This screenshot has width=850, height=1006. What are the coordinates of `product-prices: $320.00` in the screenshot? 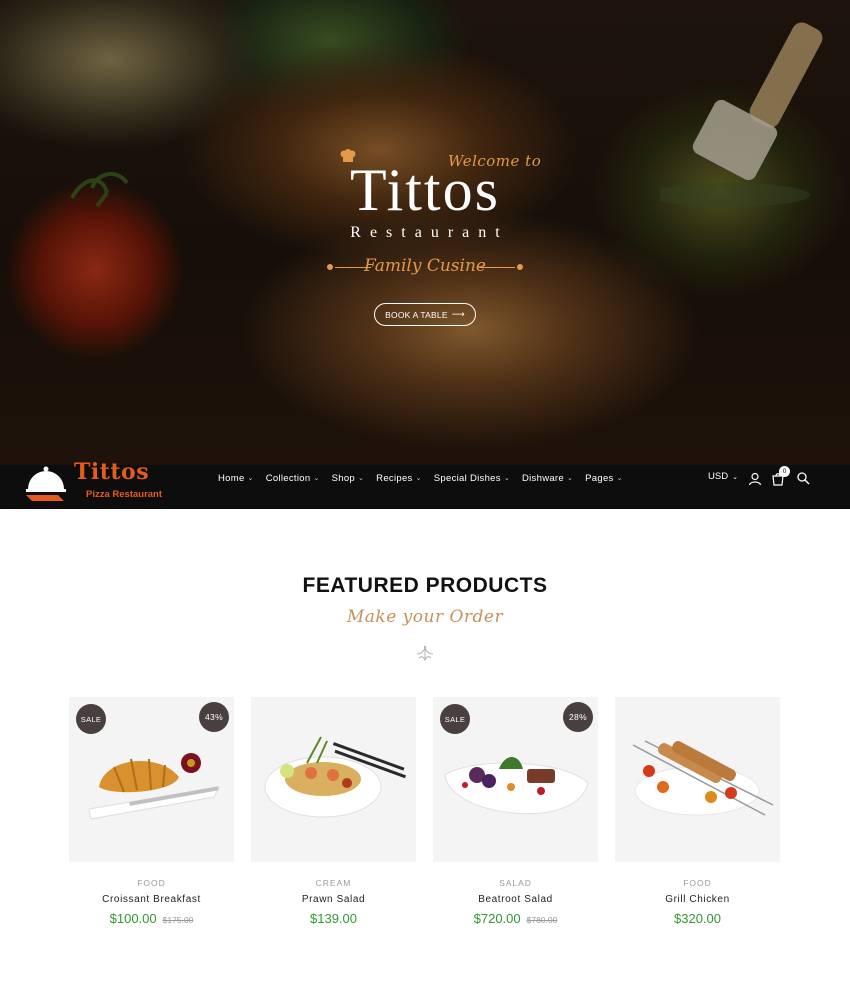 It's located at (697, 918).